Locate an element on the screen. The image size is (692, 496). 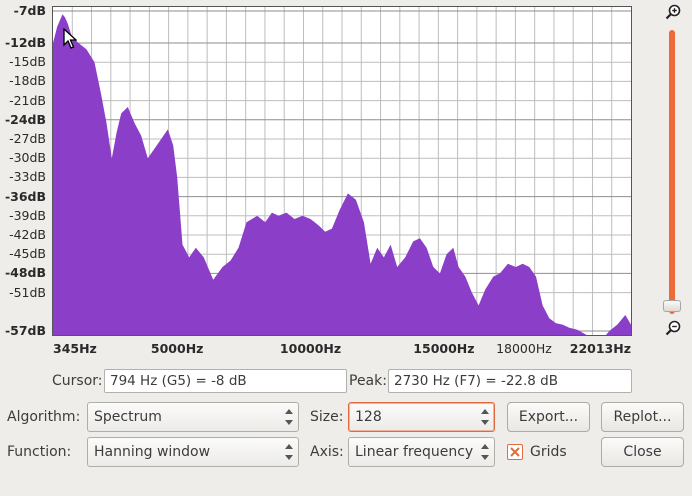
zoom-slider-track is located at coordinates (672, 172).